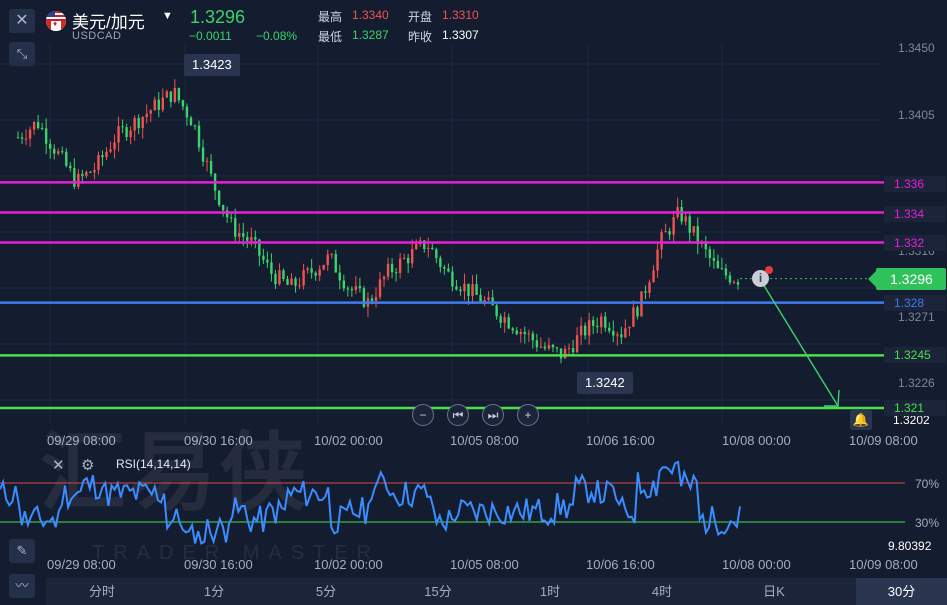 Image resolution: width=947 pixels, height=605 pixels. What do you see at coordinates (915, 243) in the screenshot?
I see `level-tag: 1.332` at bounding box center [915, 243].